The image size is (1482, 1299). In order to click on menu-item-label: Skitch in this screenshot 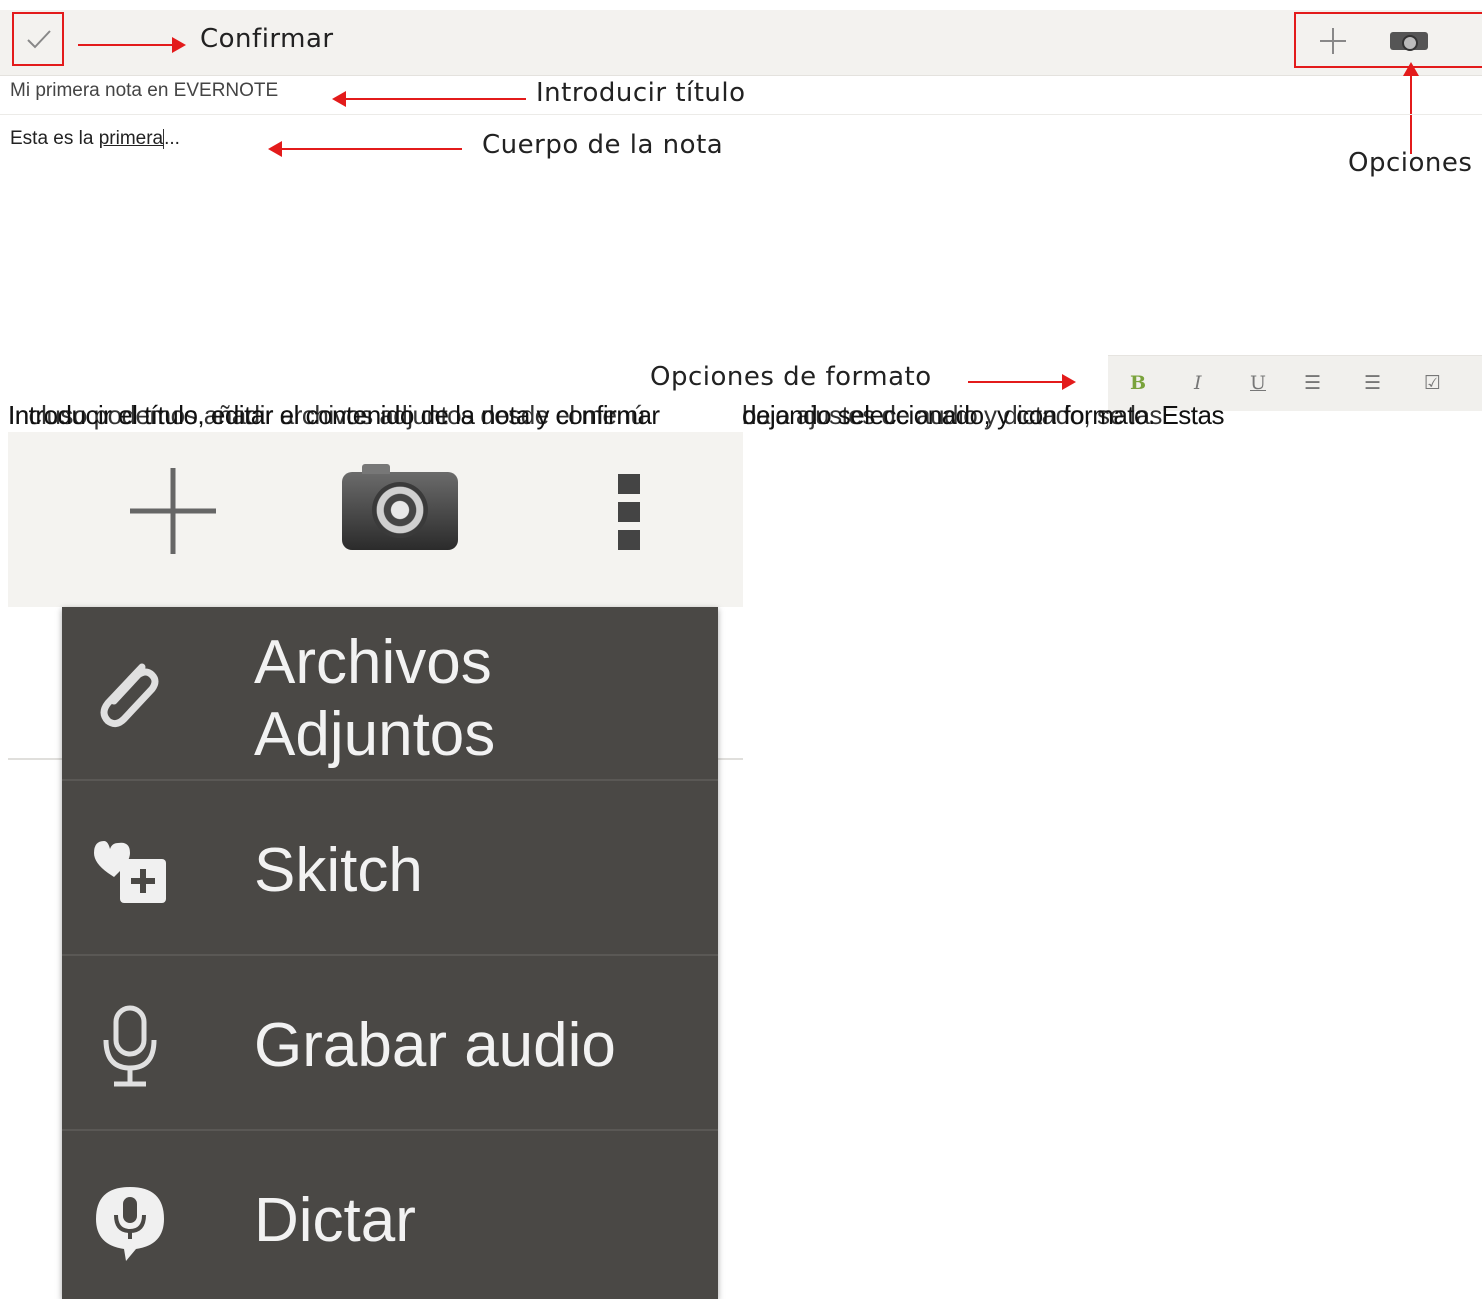, I will do `click(338, 870)`.